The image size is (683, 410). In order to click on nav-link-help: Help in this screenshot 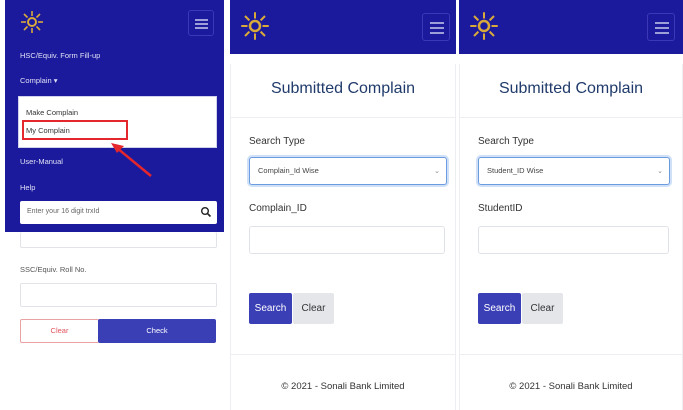, I will do `click(27, 187)`.